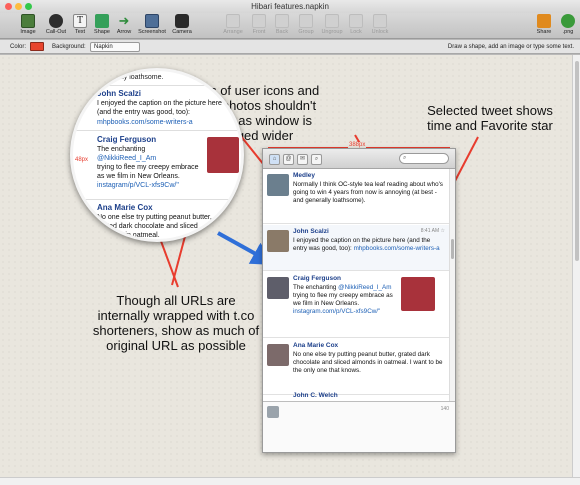 Image resolution: width=580 pixels, height=485 pixels. I want to click on tweet-timestamp: 8:41 AM ☆, so click(432, 231).